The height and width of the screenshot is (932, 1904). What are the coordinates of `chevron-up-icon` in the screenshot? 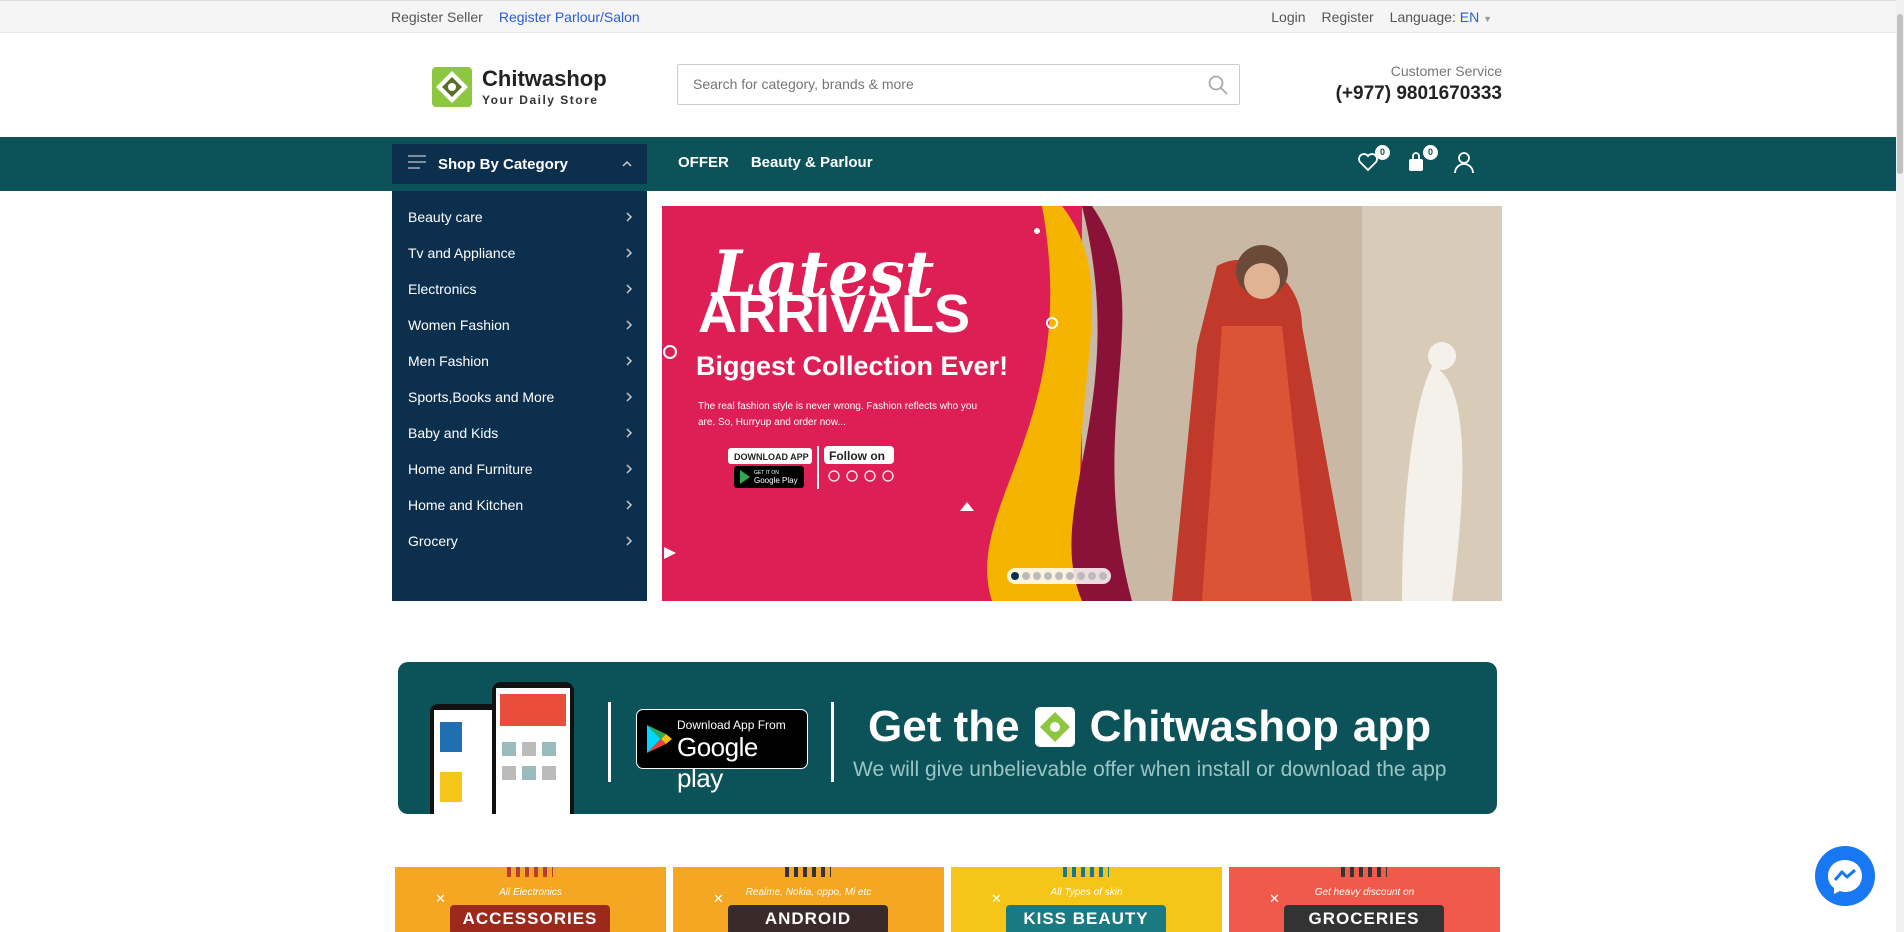 It's located at (627, 165).